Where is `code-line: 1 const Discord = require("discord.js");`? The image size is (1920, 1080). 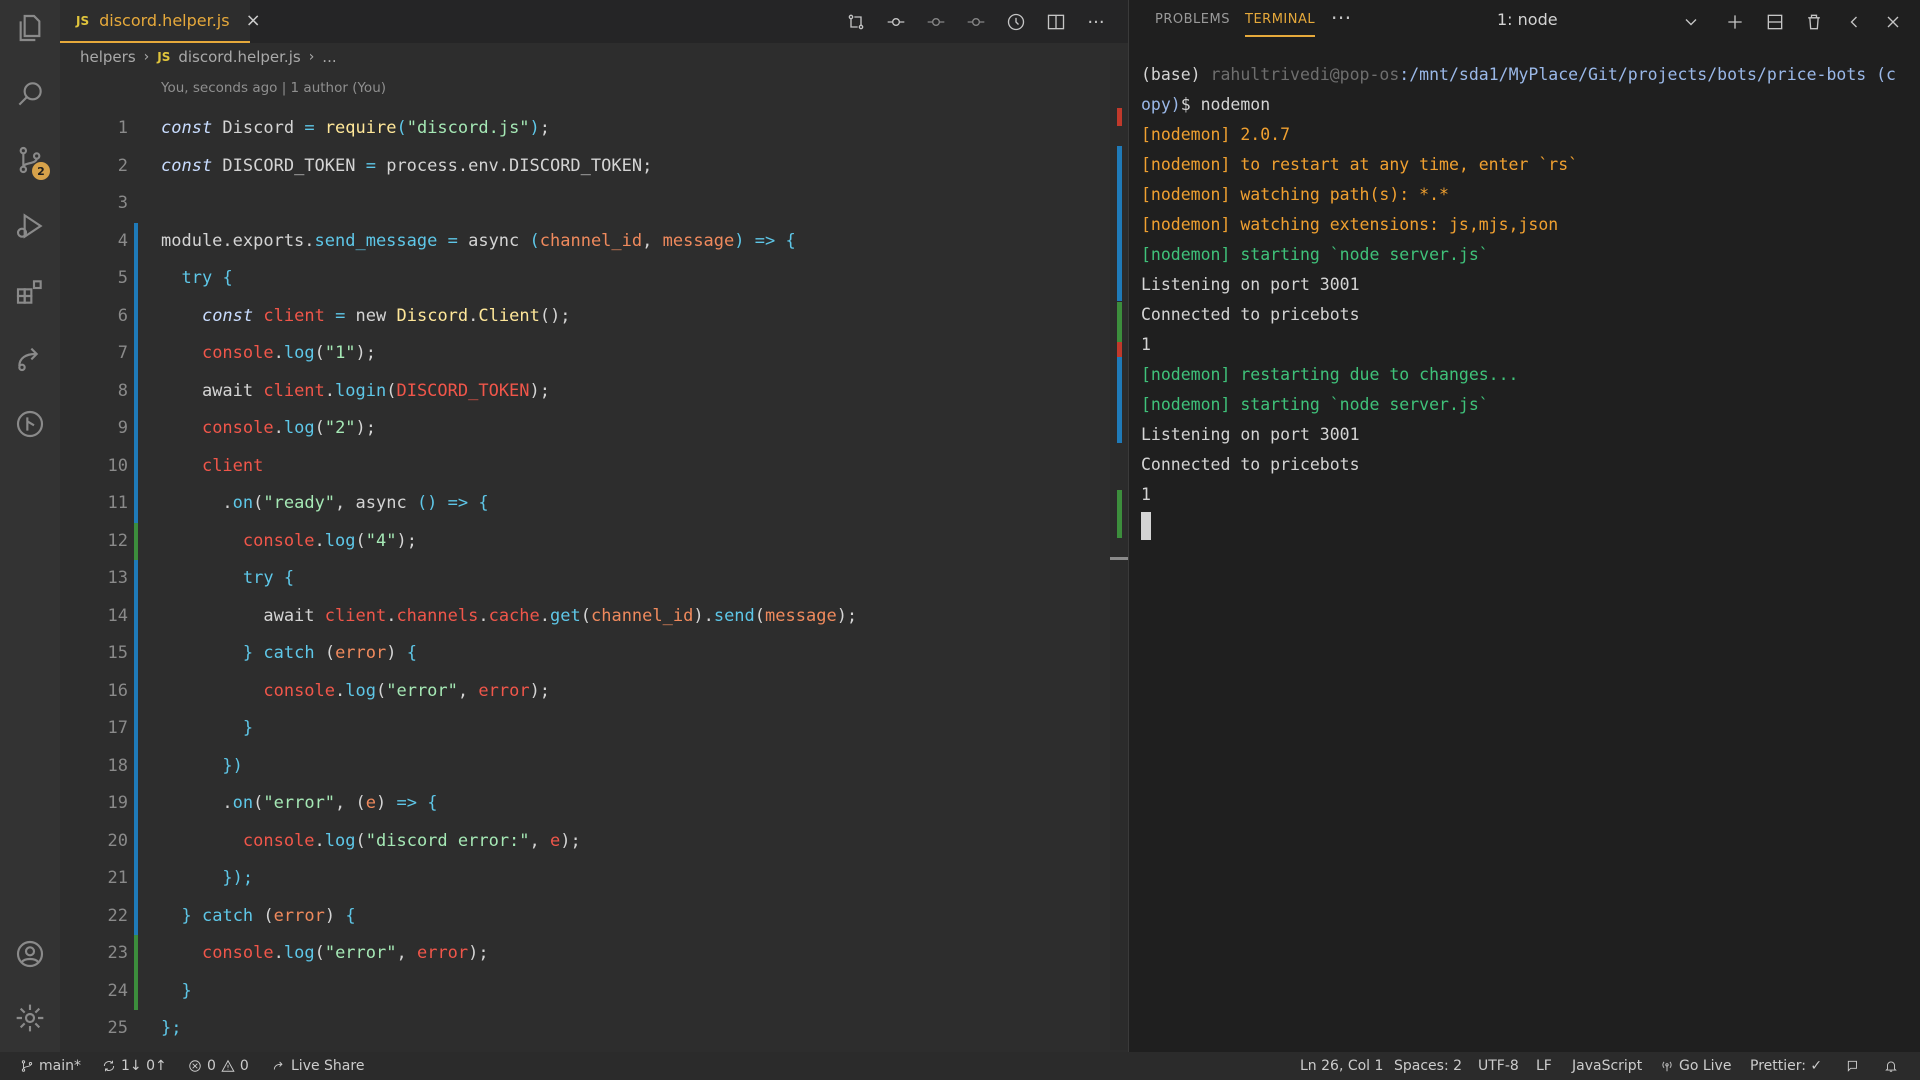
code-line: 1 const Discord = require("discord.js"); is located at coordinates (585, 129).